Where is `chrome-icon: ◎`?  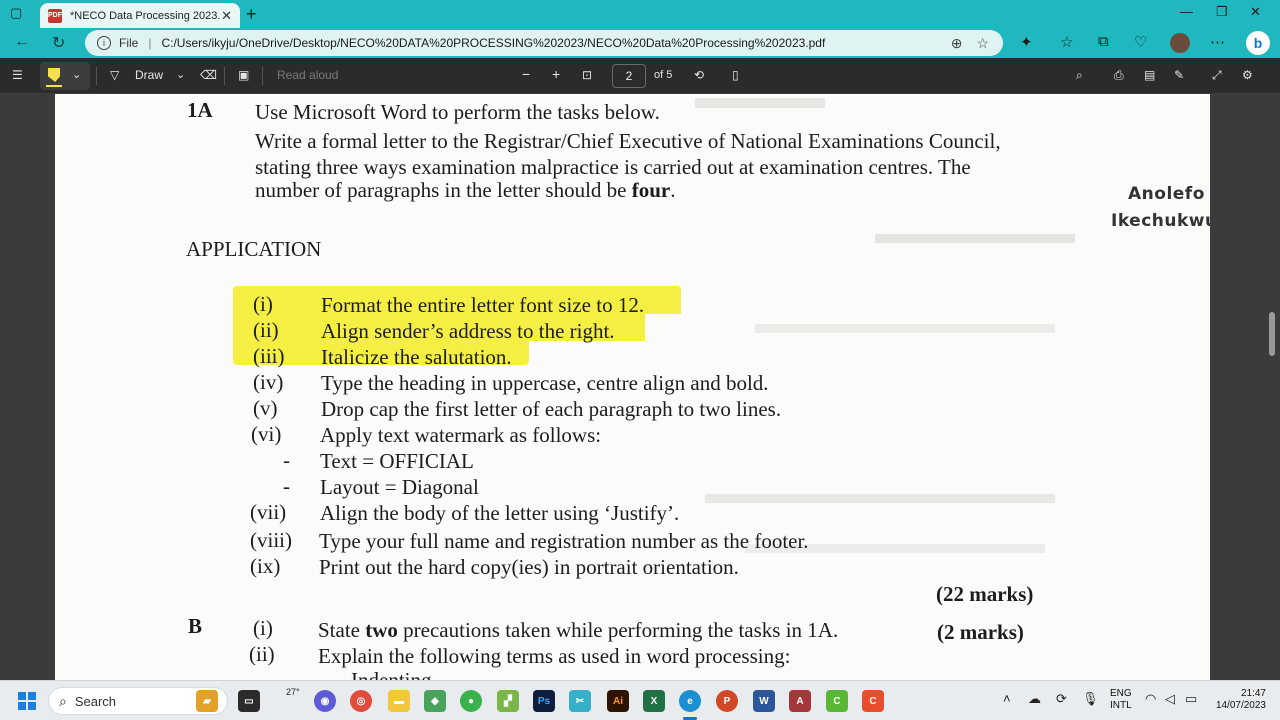
chrome-icon: ◎ is located at coordinates (361, 701).